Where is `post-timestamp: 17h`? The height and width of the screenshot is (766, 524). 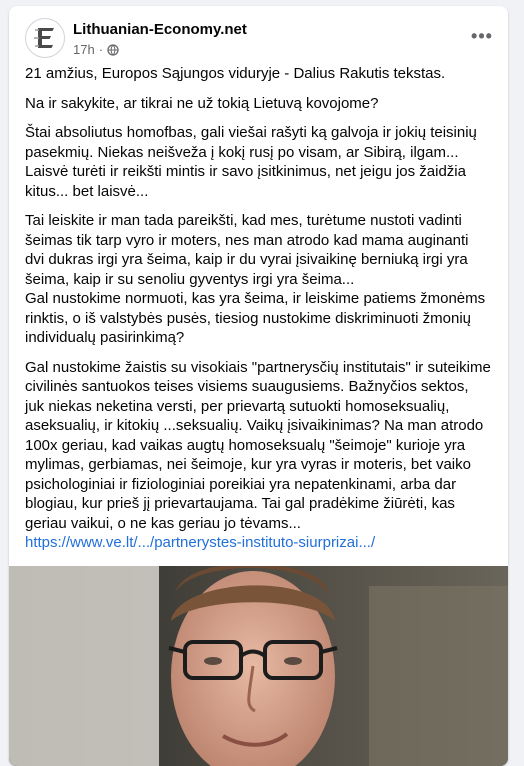
post-timestamp: 17h is located at coordinates (84, 49).